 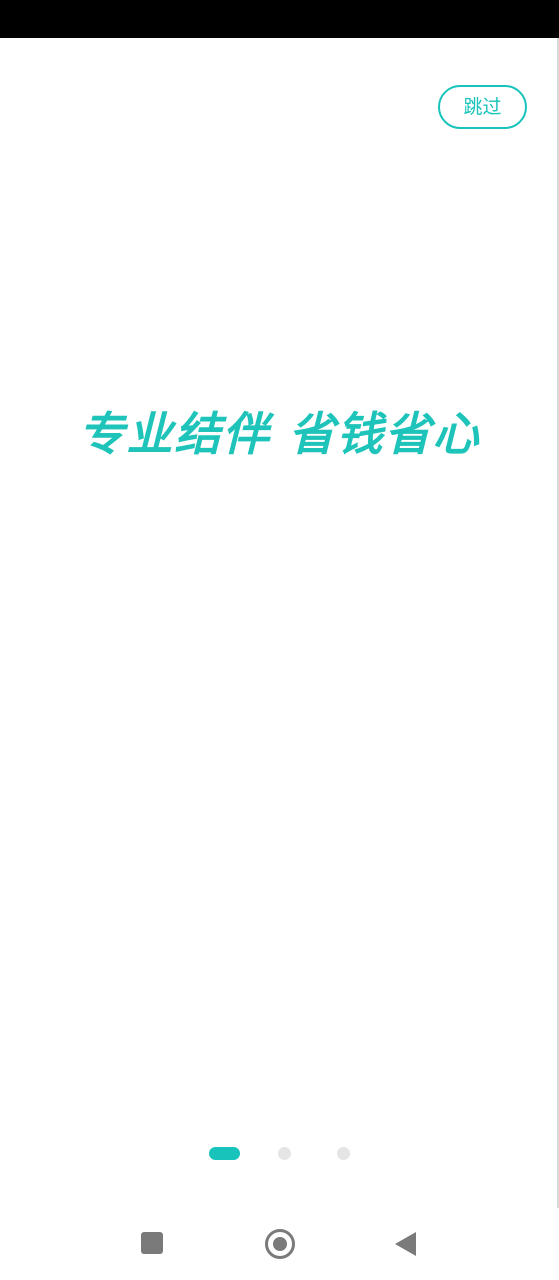 I want to click on circle-icon, so click(x=280, y=1244).